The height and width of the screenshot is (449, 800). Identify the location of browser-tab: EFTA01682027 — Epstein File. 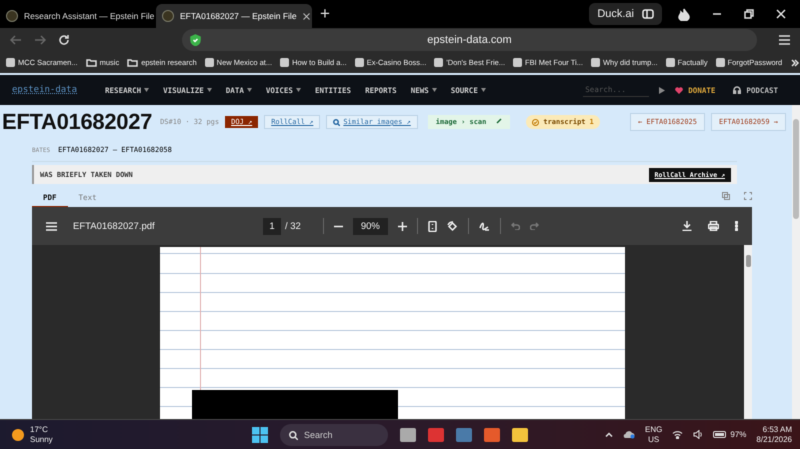
(234, 16).